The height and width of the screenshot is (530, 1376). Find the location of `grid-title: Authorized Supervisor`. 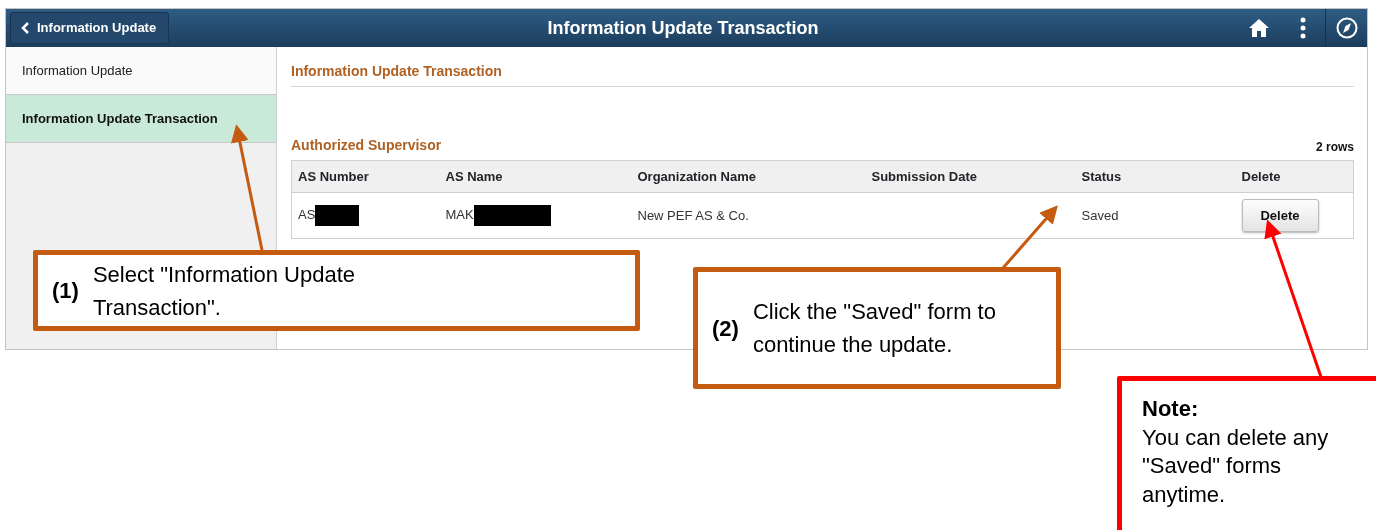

grid-title: Authorized Supervisor is located at coordinates (366, 145).